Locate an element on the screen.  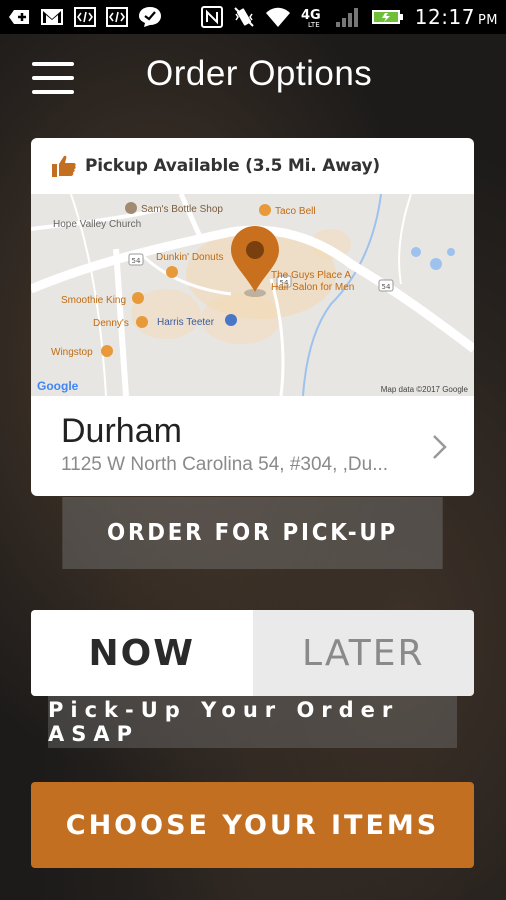
svg-text: Harris Teeter is located at coordinates (186, 322).